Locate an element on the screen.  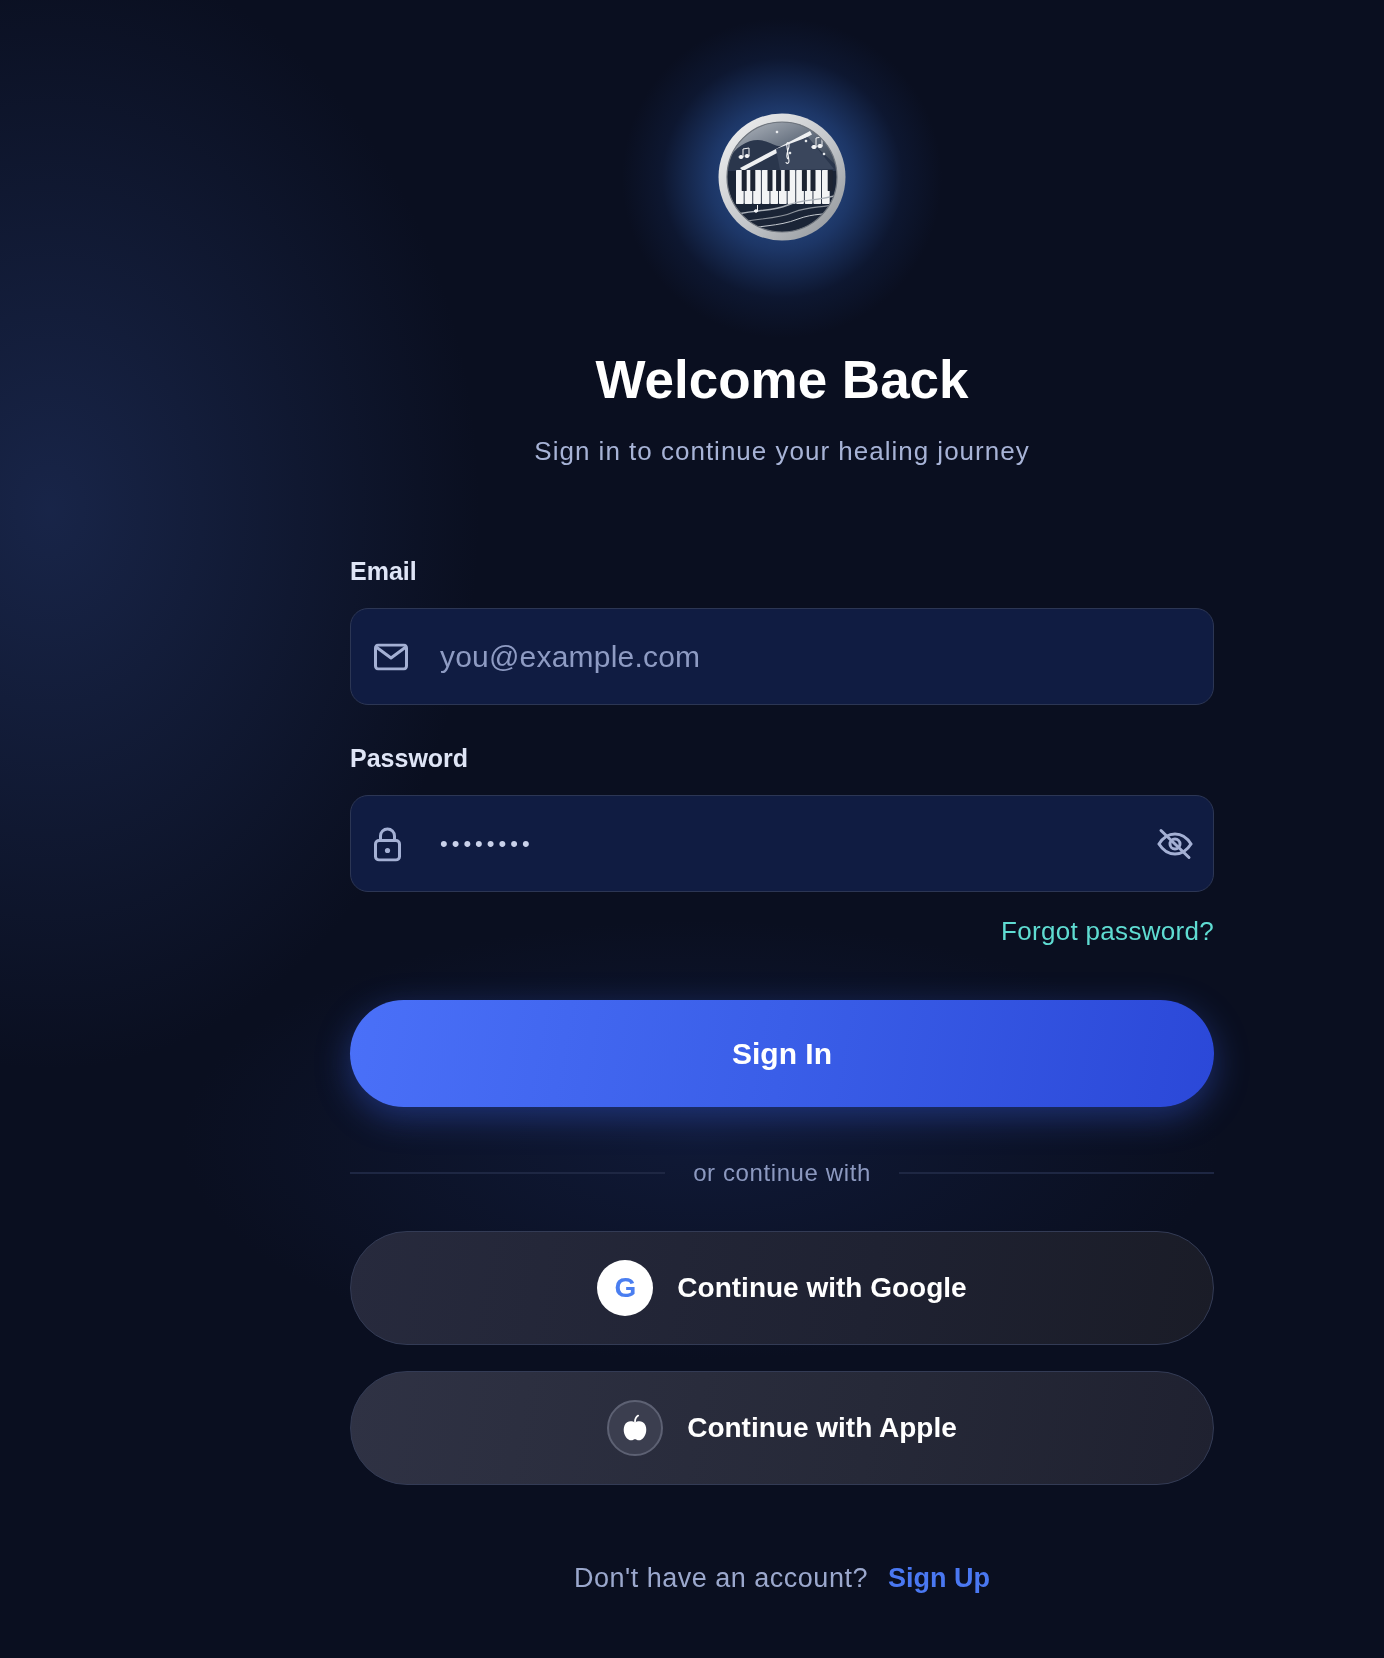
mail-icon is located at coordinates (391, 656).